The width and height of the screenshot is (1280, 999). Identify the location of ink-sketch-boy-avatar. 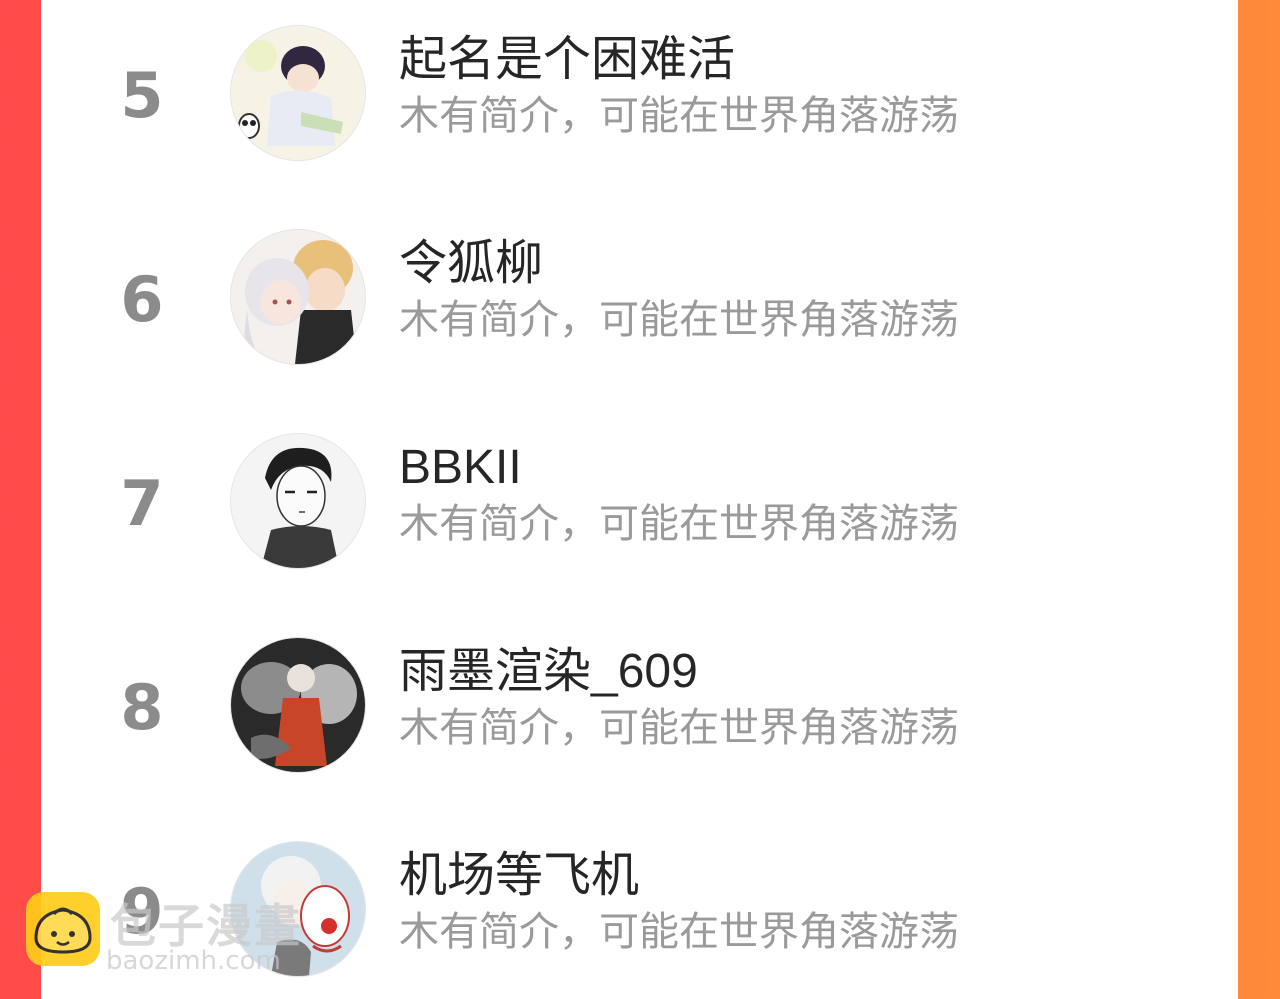
(298, 501).